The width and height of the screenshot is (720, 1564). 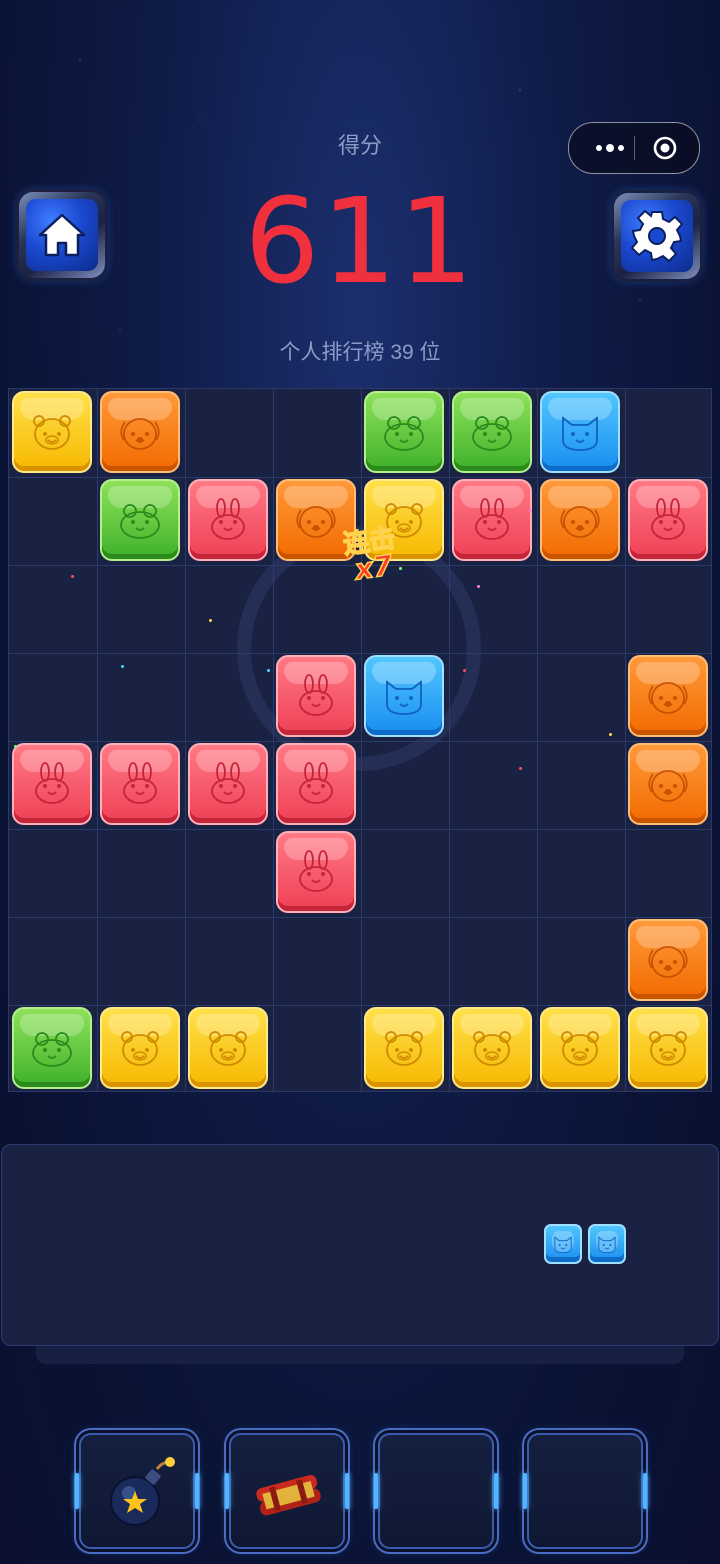 I want to click on combo-badge: 连击 x7, so click(x=372, y=552).